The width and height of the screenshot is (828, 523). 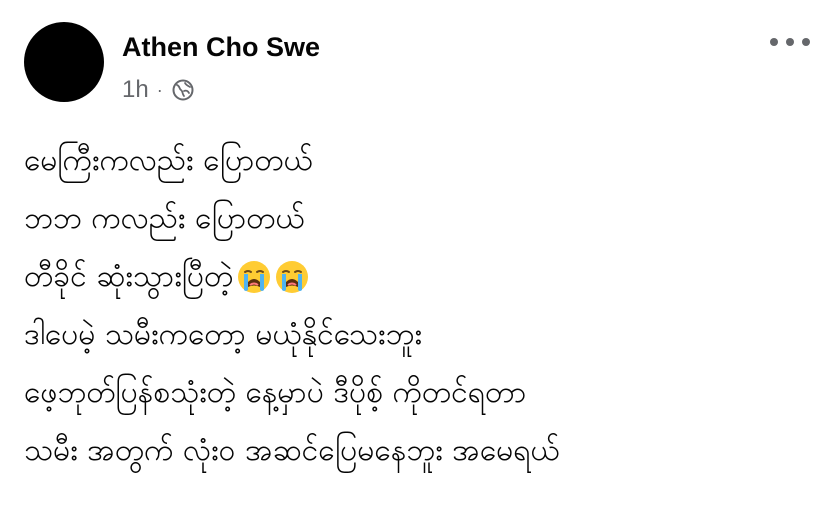 What do you see at coordinates (223, 334) in the screenshot?
I see `post-line: ဒါပေမဲ့ သမီးကတော့ မယုံနိုင်သေးဘူး` at bounding box center [223, 334].